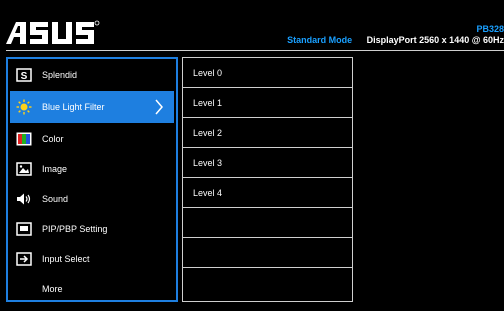 This screenshot has height=311, width=504. I want to click on splendid-icon: S, so click(24, 75).